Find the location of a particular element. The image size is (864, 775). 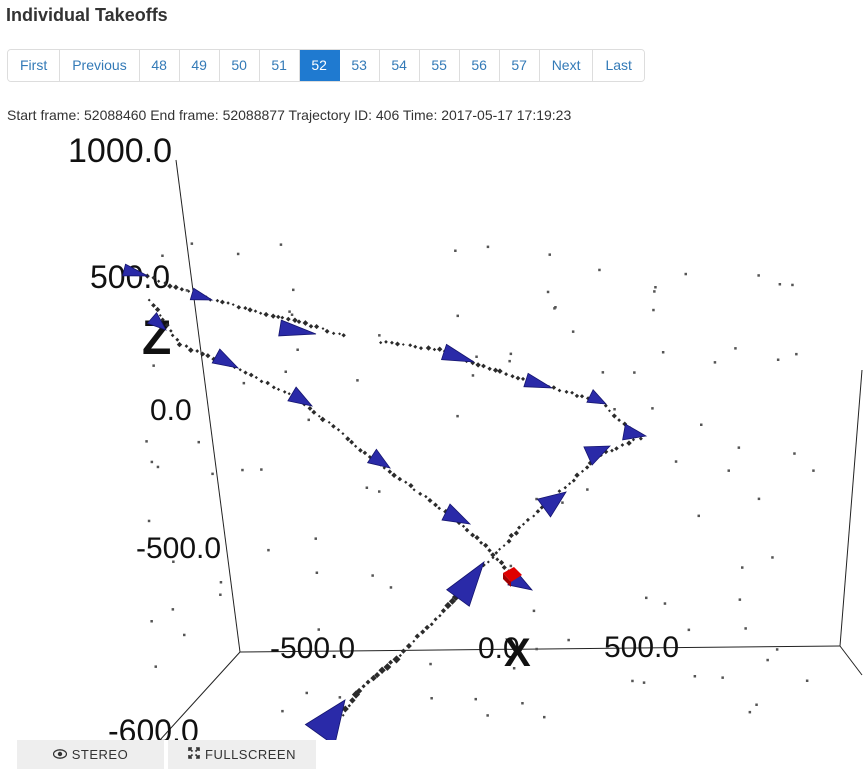

page-previous-link: Previous is located at coordinates (100, 65).